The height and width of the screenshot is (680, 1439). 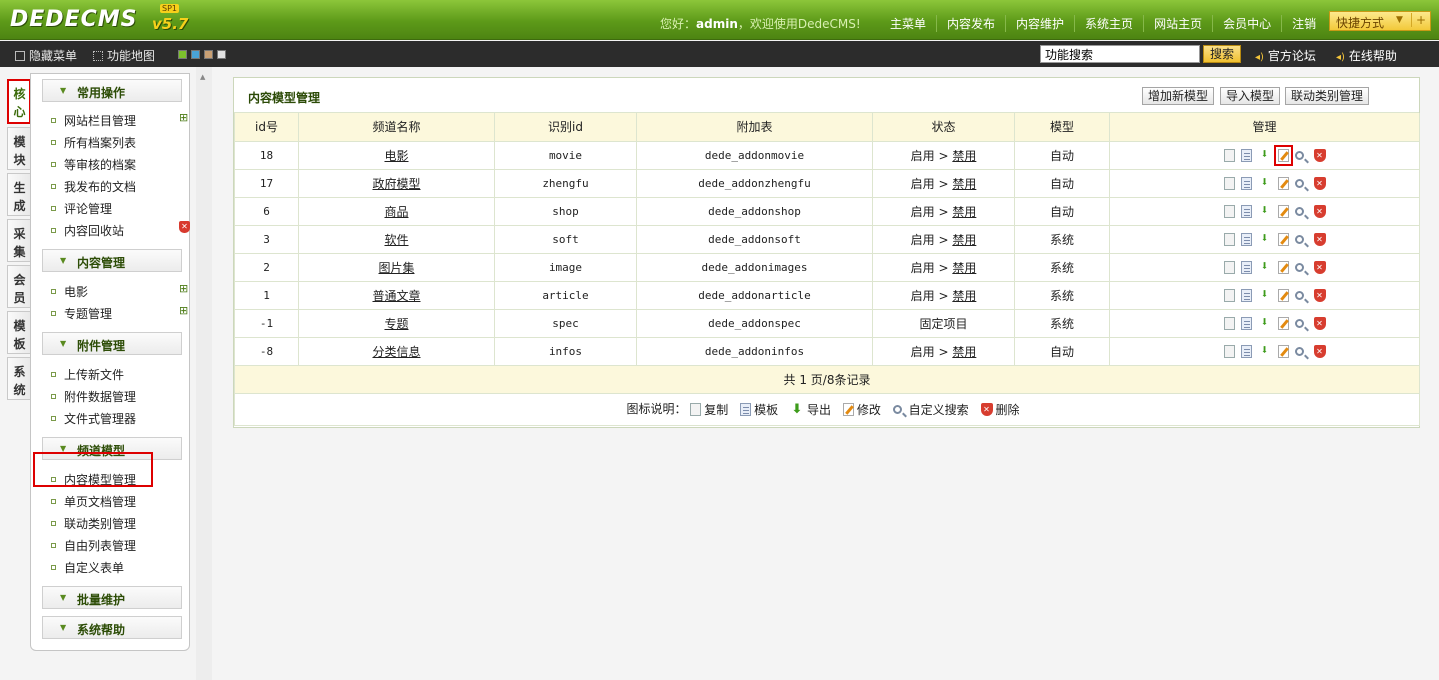 What do you see at coordinates (1285, 55) in the screenshot?
I see `official-forum-link: ◂) 官方论坛` at bounding box center [1285, 55].